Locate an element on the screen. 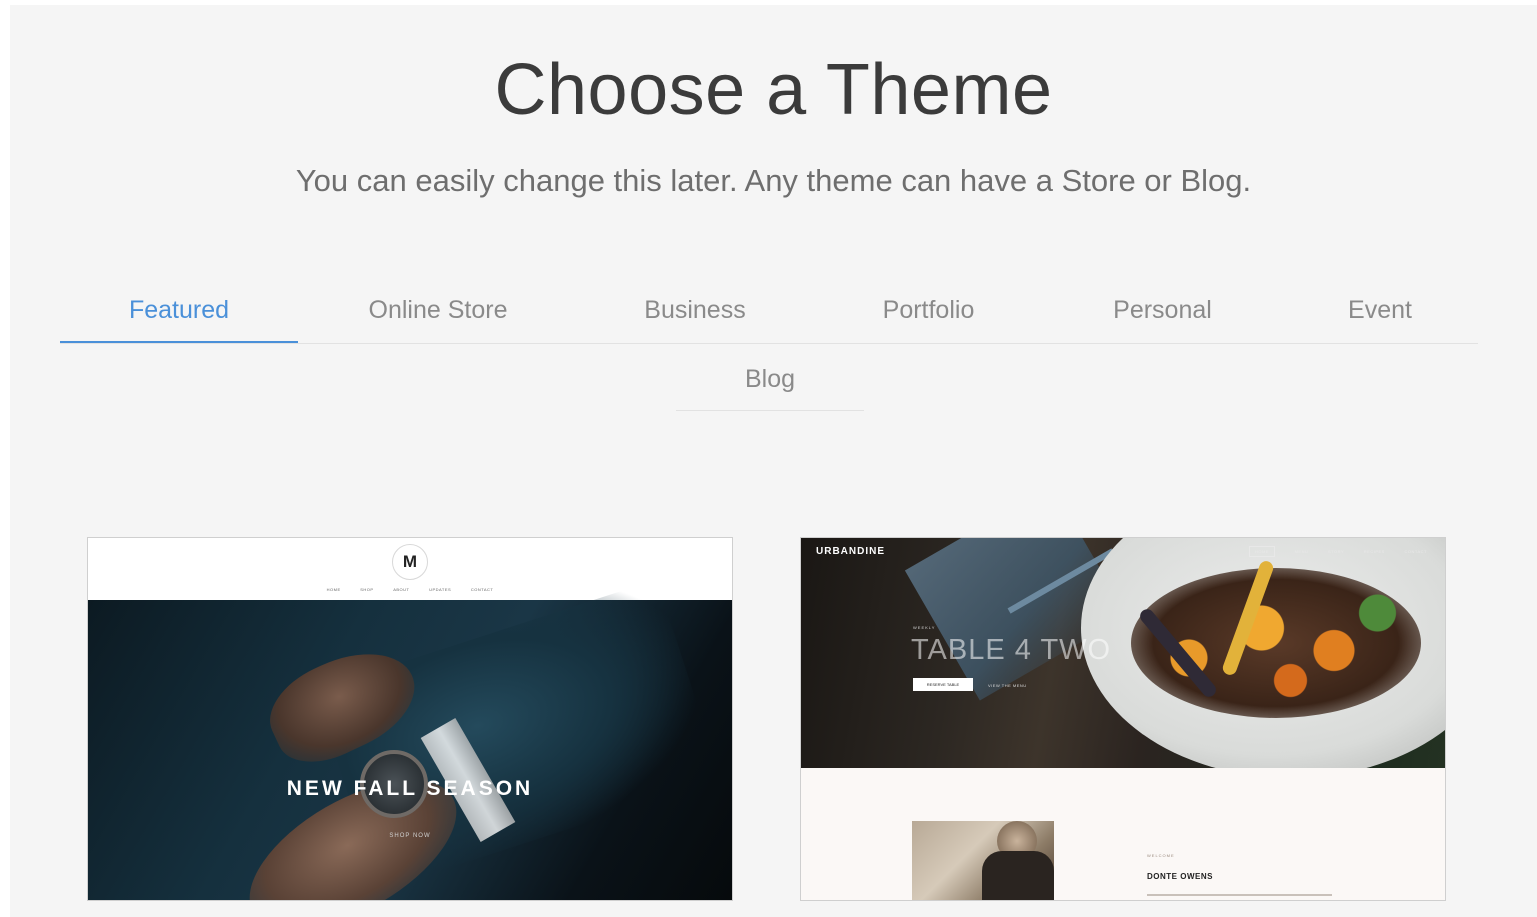 The image size is (1537, 917). preview-nav-item: ABOUT is located at coordinates (401, 589).